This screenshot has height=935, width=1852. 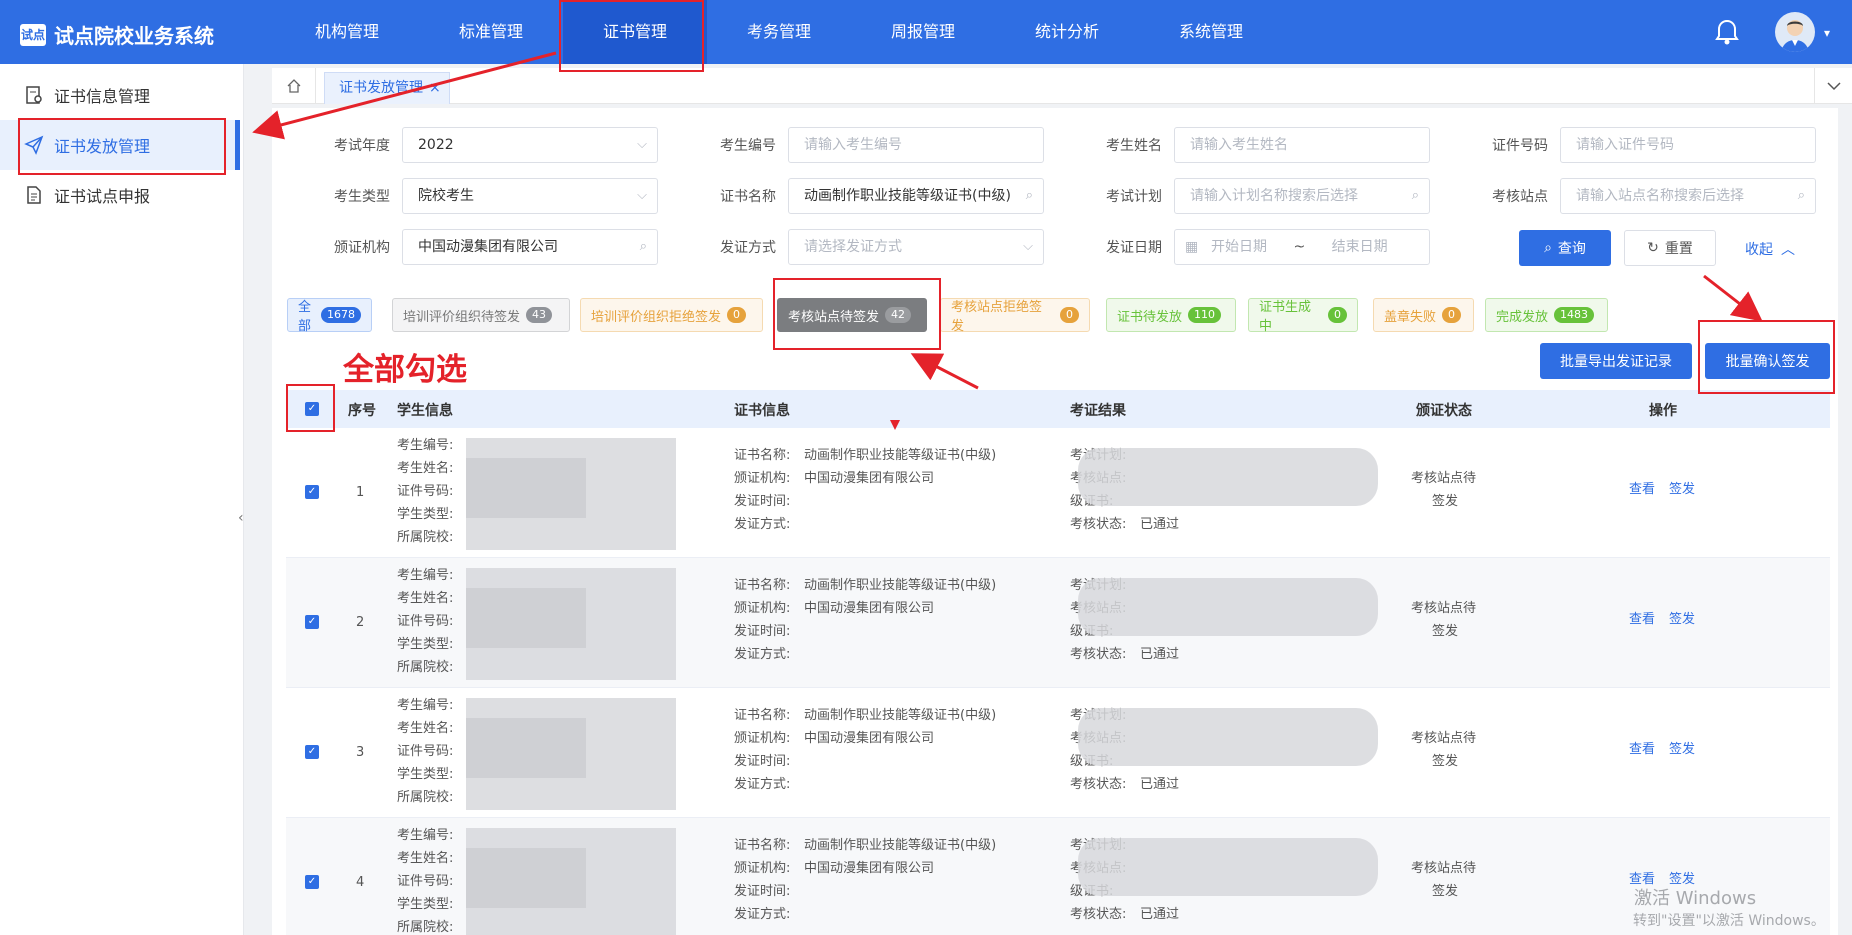 I want to click on windows-watermark-sub: 转到"设置"以激活 Windows。, so click(x=1729, y=921).